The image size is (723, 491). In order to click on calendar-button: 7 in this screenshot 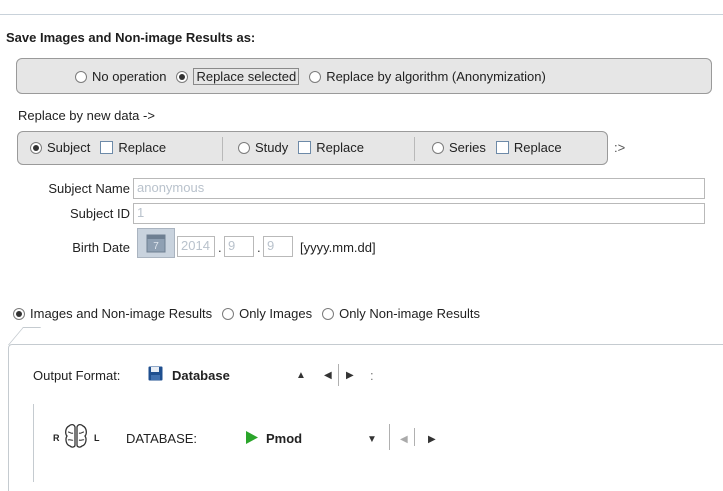, I will do `click(156, 243)`.